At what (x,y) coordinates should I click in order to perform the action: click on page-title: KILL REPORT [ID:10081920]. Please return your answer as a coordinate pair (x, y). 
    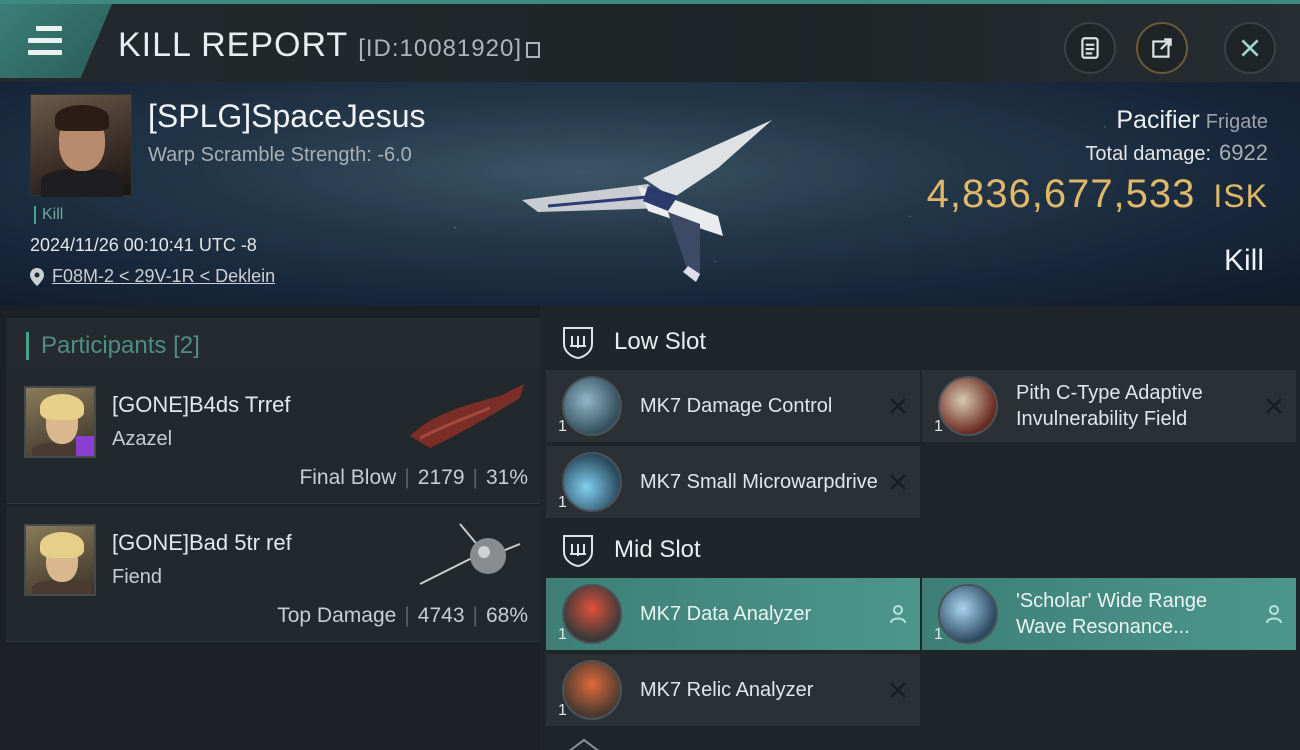
    Looking at the image, I should click on (329, 45).